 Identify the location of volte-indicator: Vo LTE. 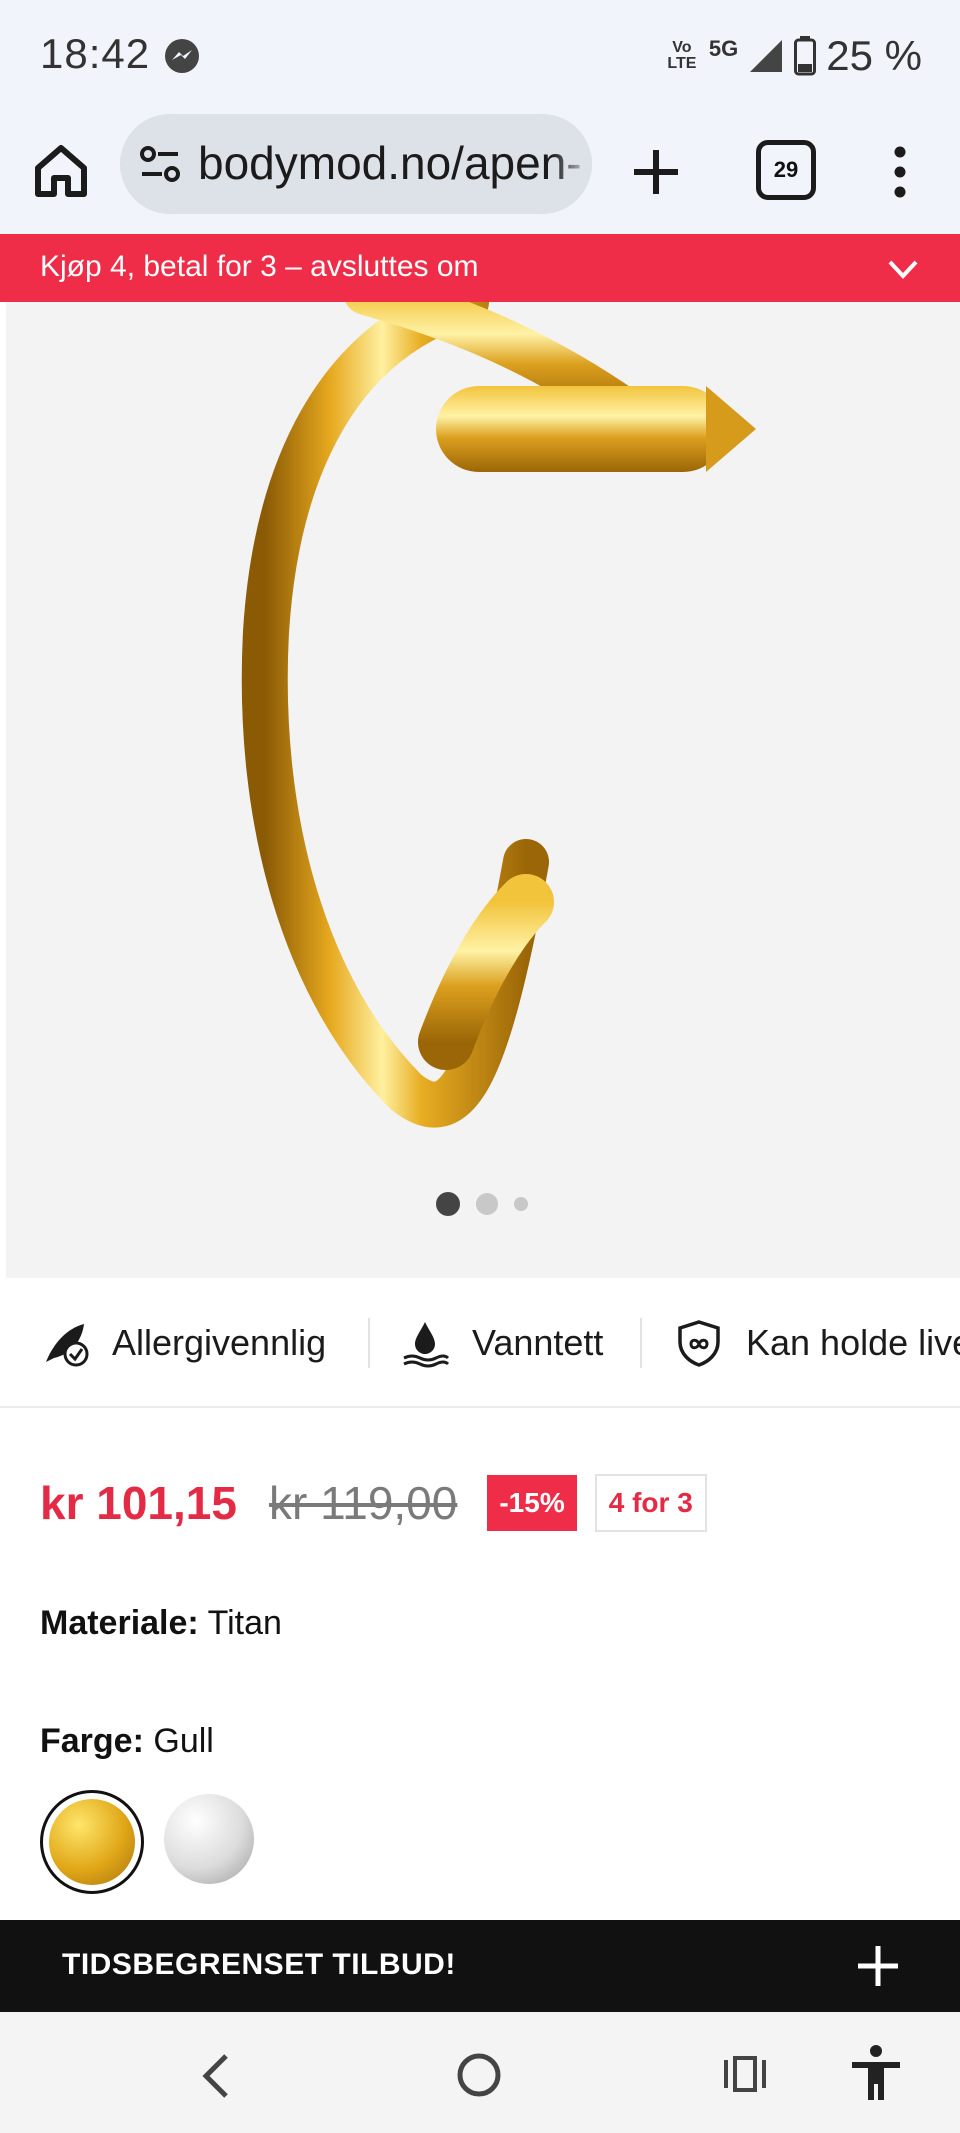
(682, 55).